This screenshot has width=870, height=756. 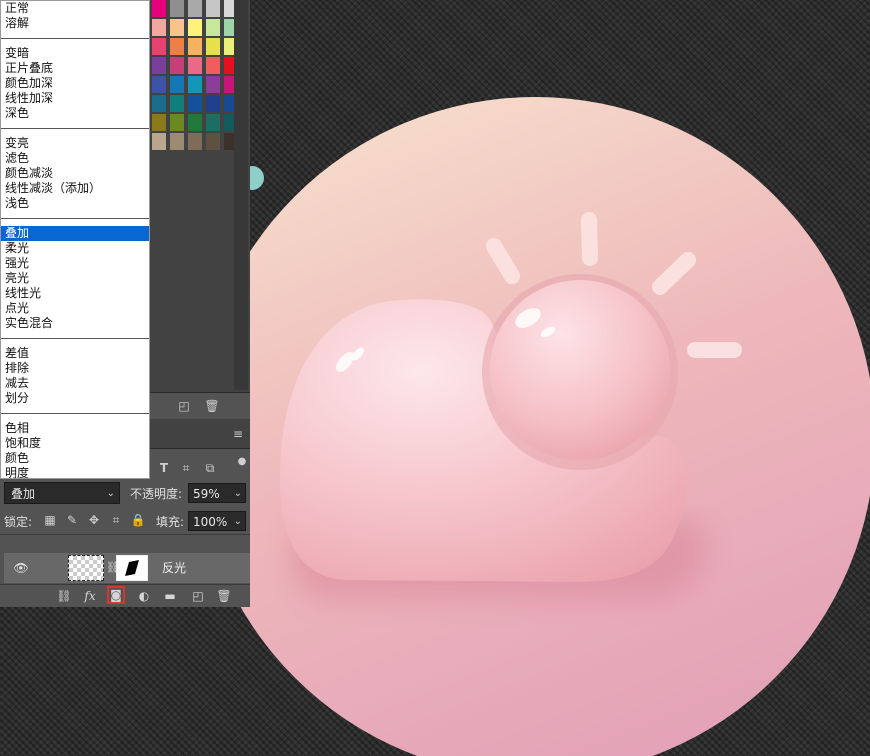 I want to click on adjustment-layer-icon: ◐, so click(x=144, y=596).